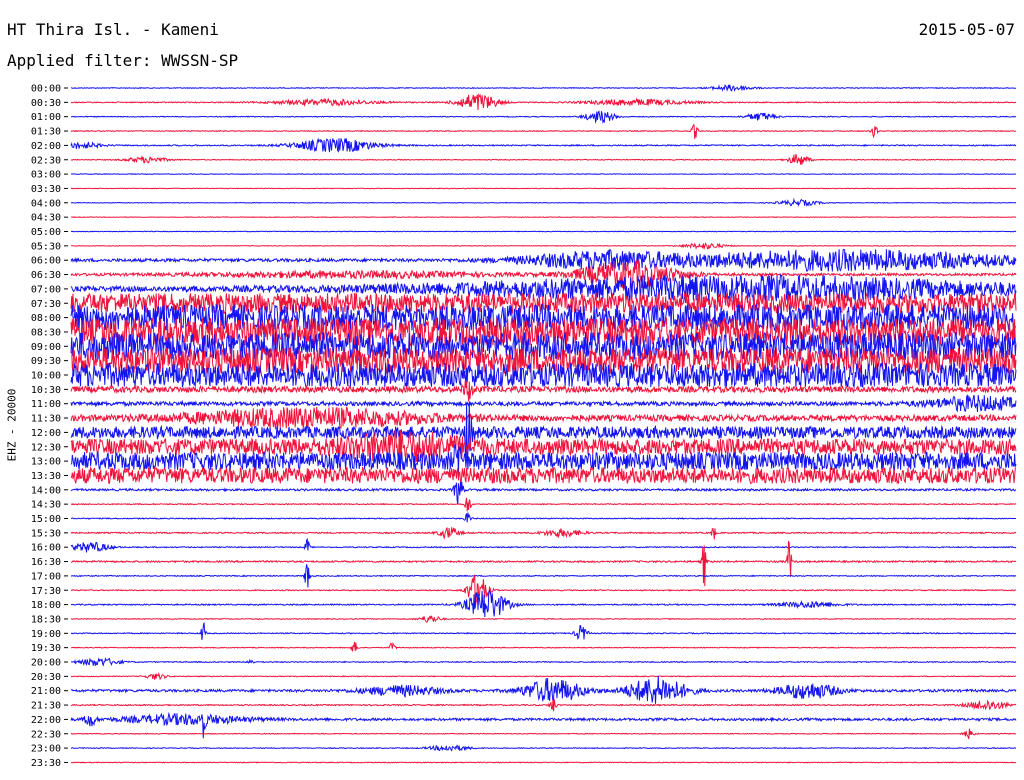 Image resolution: width=1024 pixels, height=780 pixels. I want to click on time-tick-label: 20:30, so click(46, 677).